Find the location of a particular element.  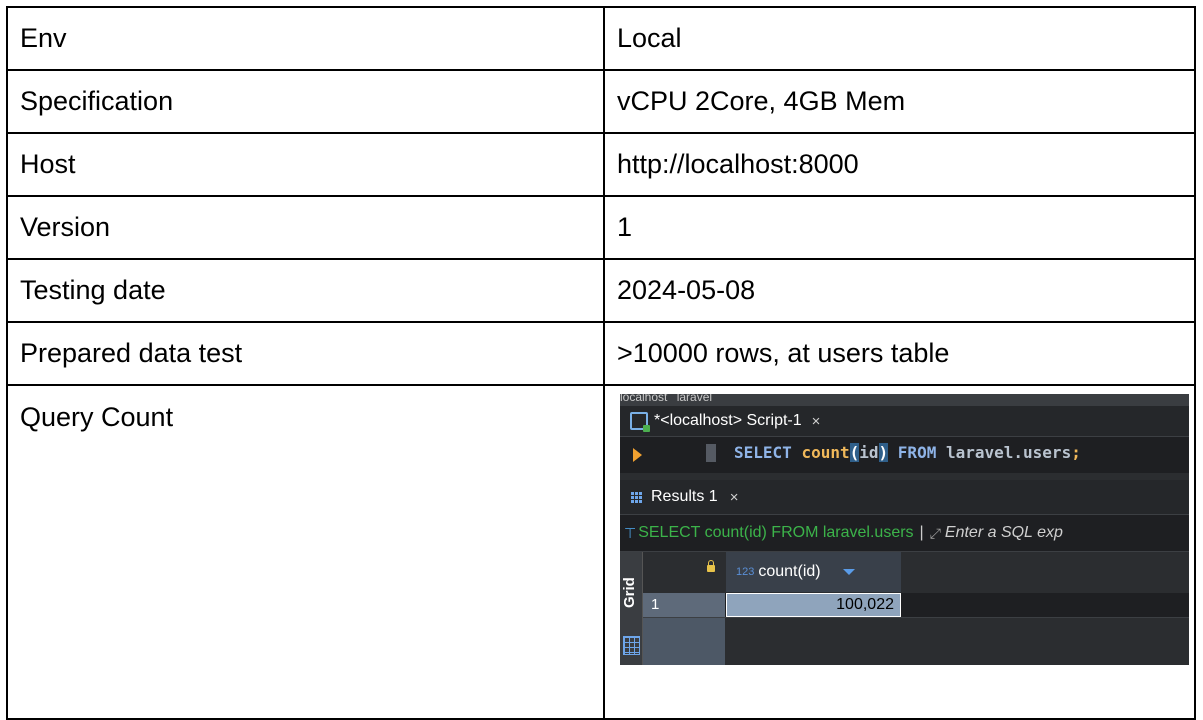

column-header: 123 count(id) is located at coordinates (813, 572).